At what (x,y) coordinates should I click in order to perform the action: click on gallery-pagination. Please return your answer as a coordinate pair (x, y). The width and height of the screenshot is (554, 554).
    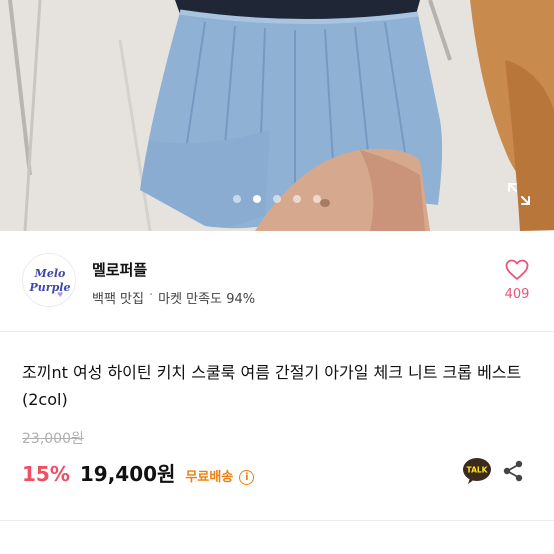
    Looking at the image, I should click on (277, 199).